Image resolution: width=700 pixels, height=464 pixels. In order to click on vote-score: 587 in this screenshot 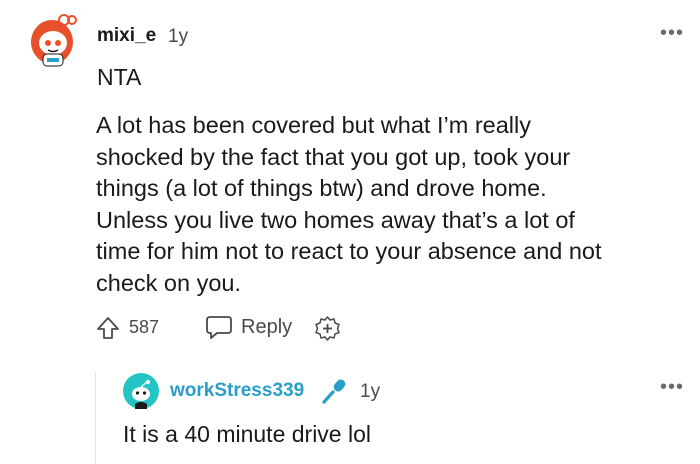, I will do `click(144, 327)`.